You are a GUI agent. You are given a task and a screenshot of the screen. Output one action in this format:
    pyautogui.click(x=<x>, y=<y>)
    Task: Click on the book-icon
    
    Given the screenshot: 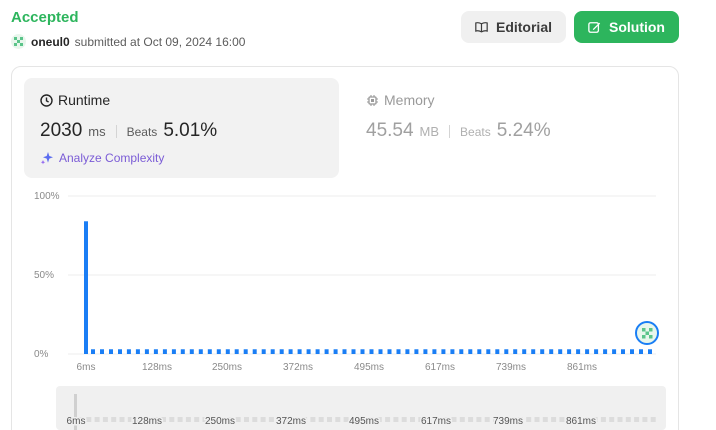 What is the action you would take?
    pyautogui.click(x=481, y=27)
    